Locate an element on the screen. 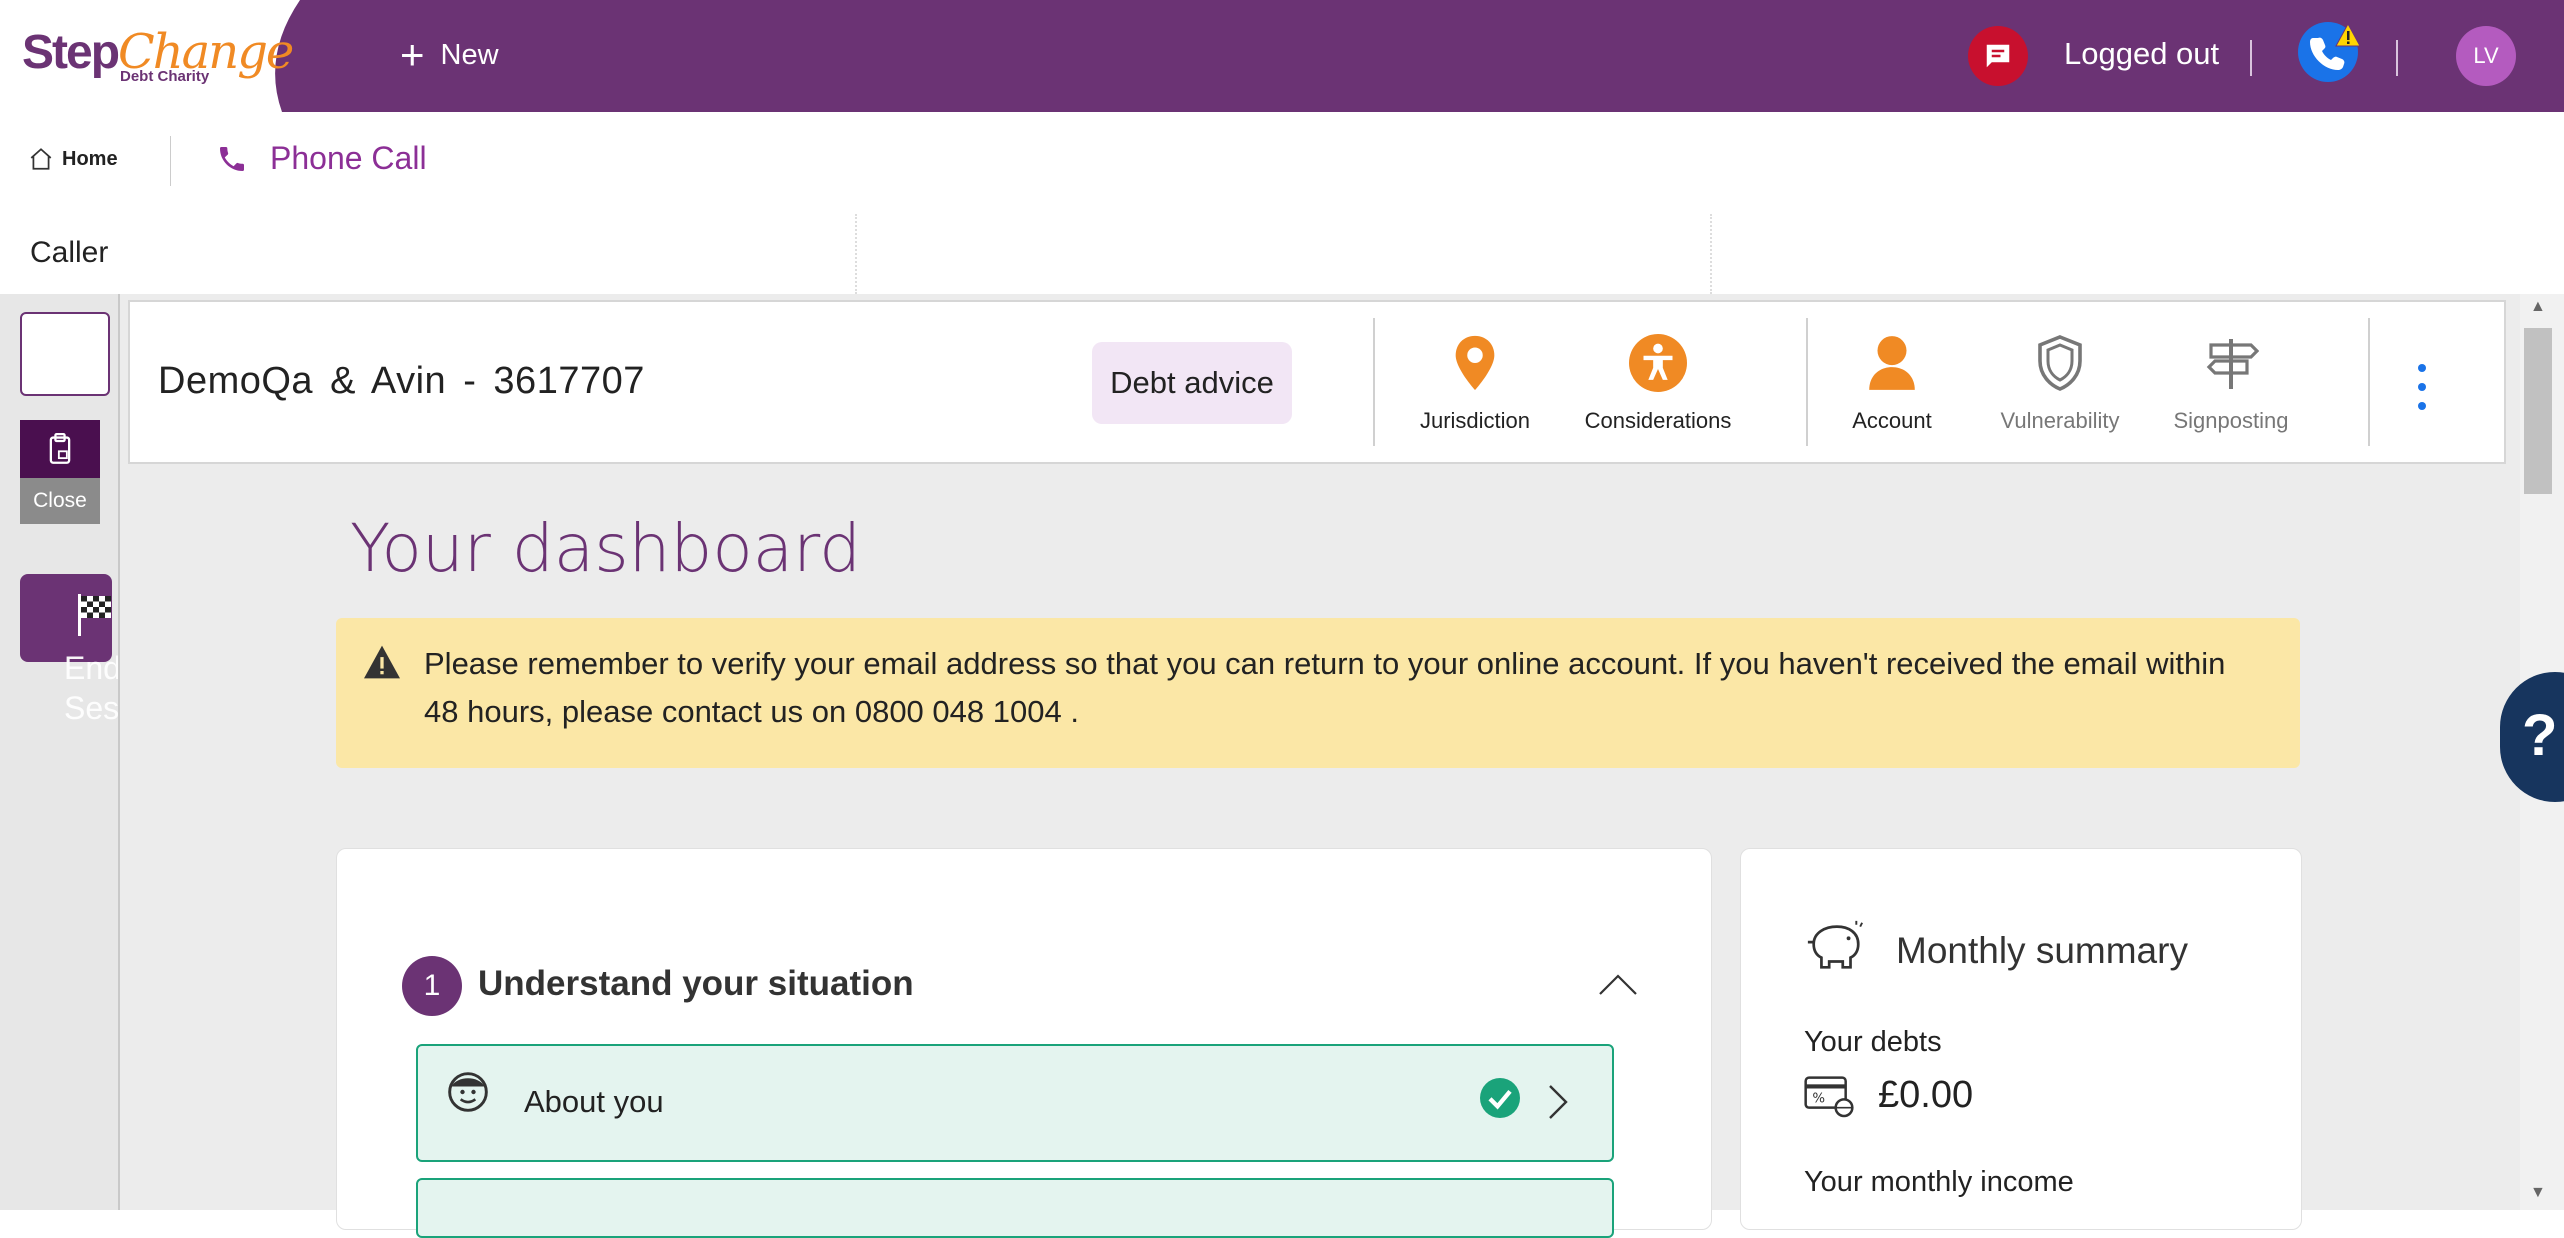 The height and width of the screenshot is (1238, 2564). more-options-icon is located at coordinates (2422, 387).